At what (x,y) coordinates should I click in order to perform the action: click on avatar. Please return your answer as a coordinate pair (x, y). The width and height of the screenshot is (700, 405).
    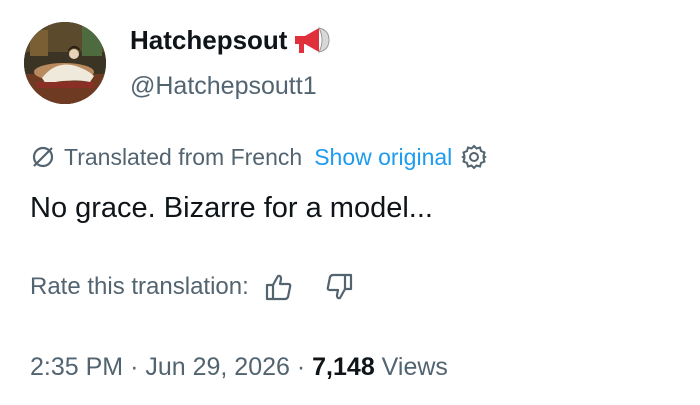
    Looking at the image, I should click on (65, 63).